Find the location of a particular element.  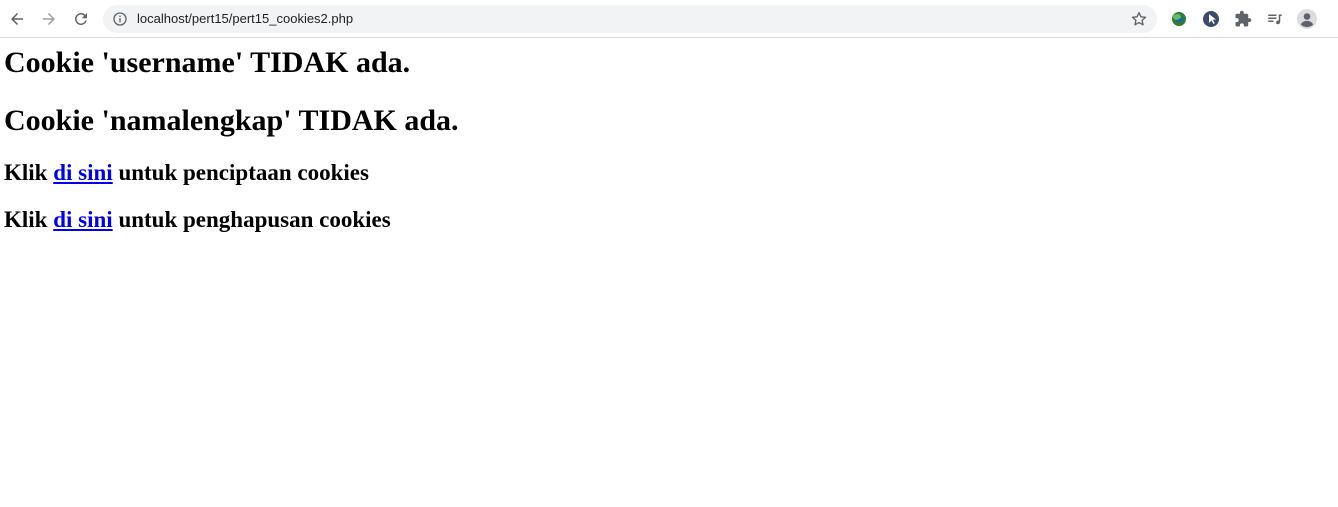

delete-cookies-line: Klik di sini untuk penghapusan cookies is located at coordinates (669, 220).